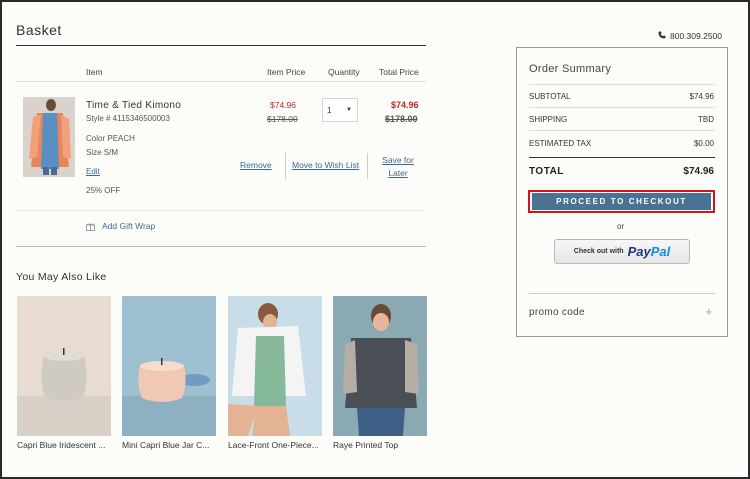  I want to click on promo-code-toggle: promo code, so click(557, 312).